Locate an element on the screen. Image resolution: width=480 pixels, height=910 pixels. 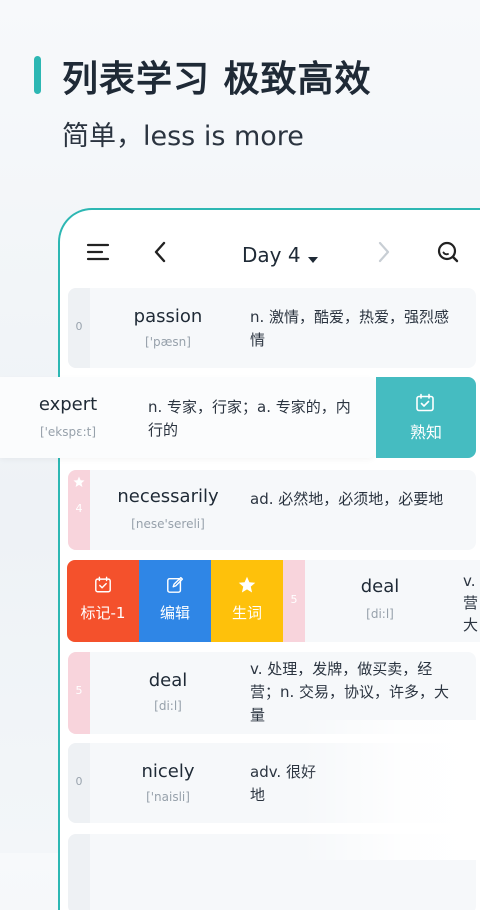
day-title: Day 4 is located at coordinates (271, 255).